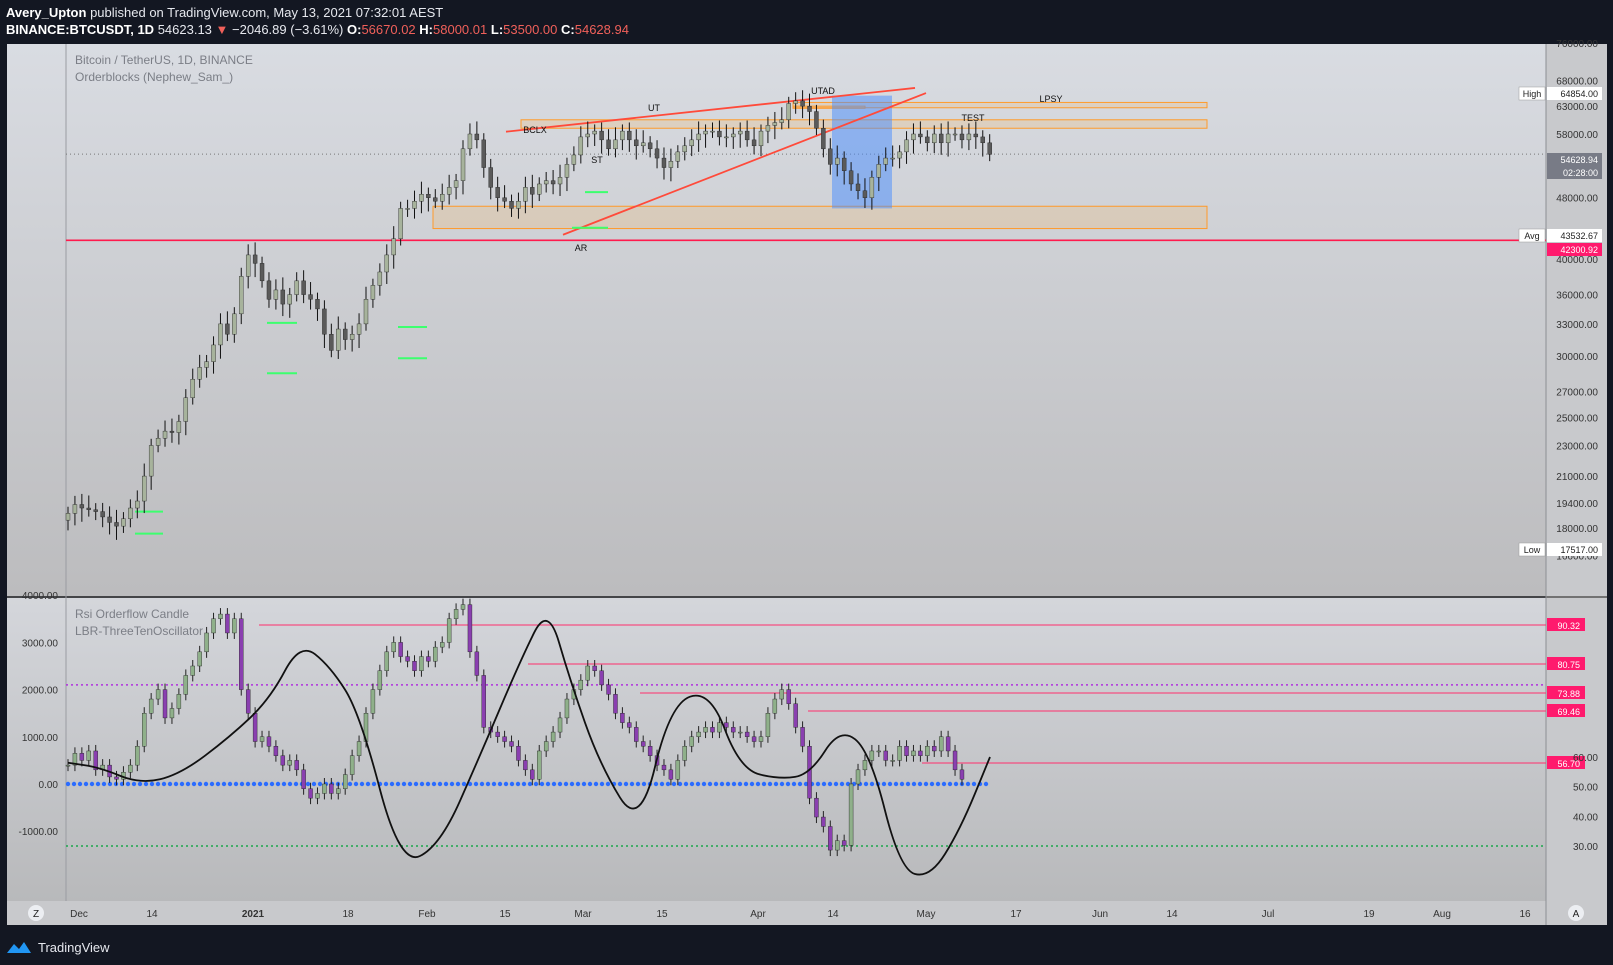 The width and height of the screenshot is (1613, 965). I want to click on price-tick: 18000.00, so click(1577, 529).